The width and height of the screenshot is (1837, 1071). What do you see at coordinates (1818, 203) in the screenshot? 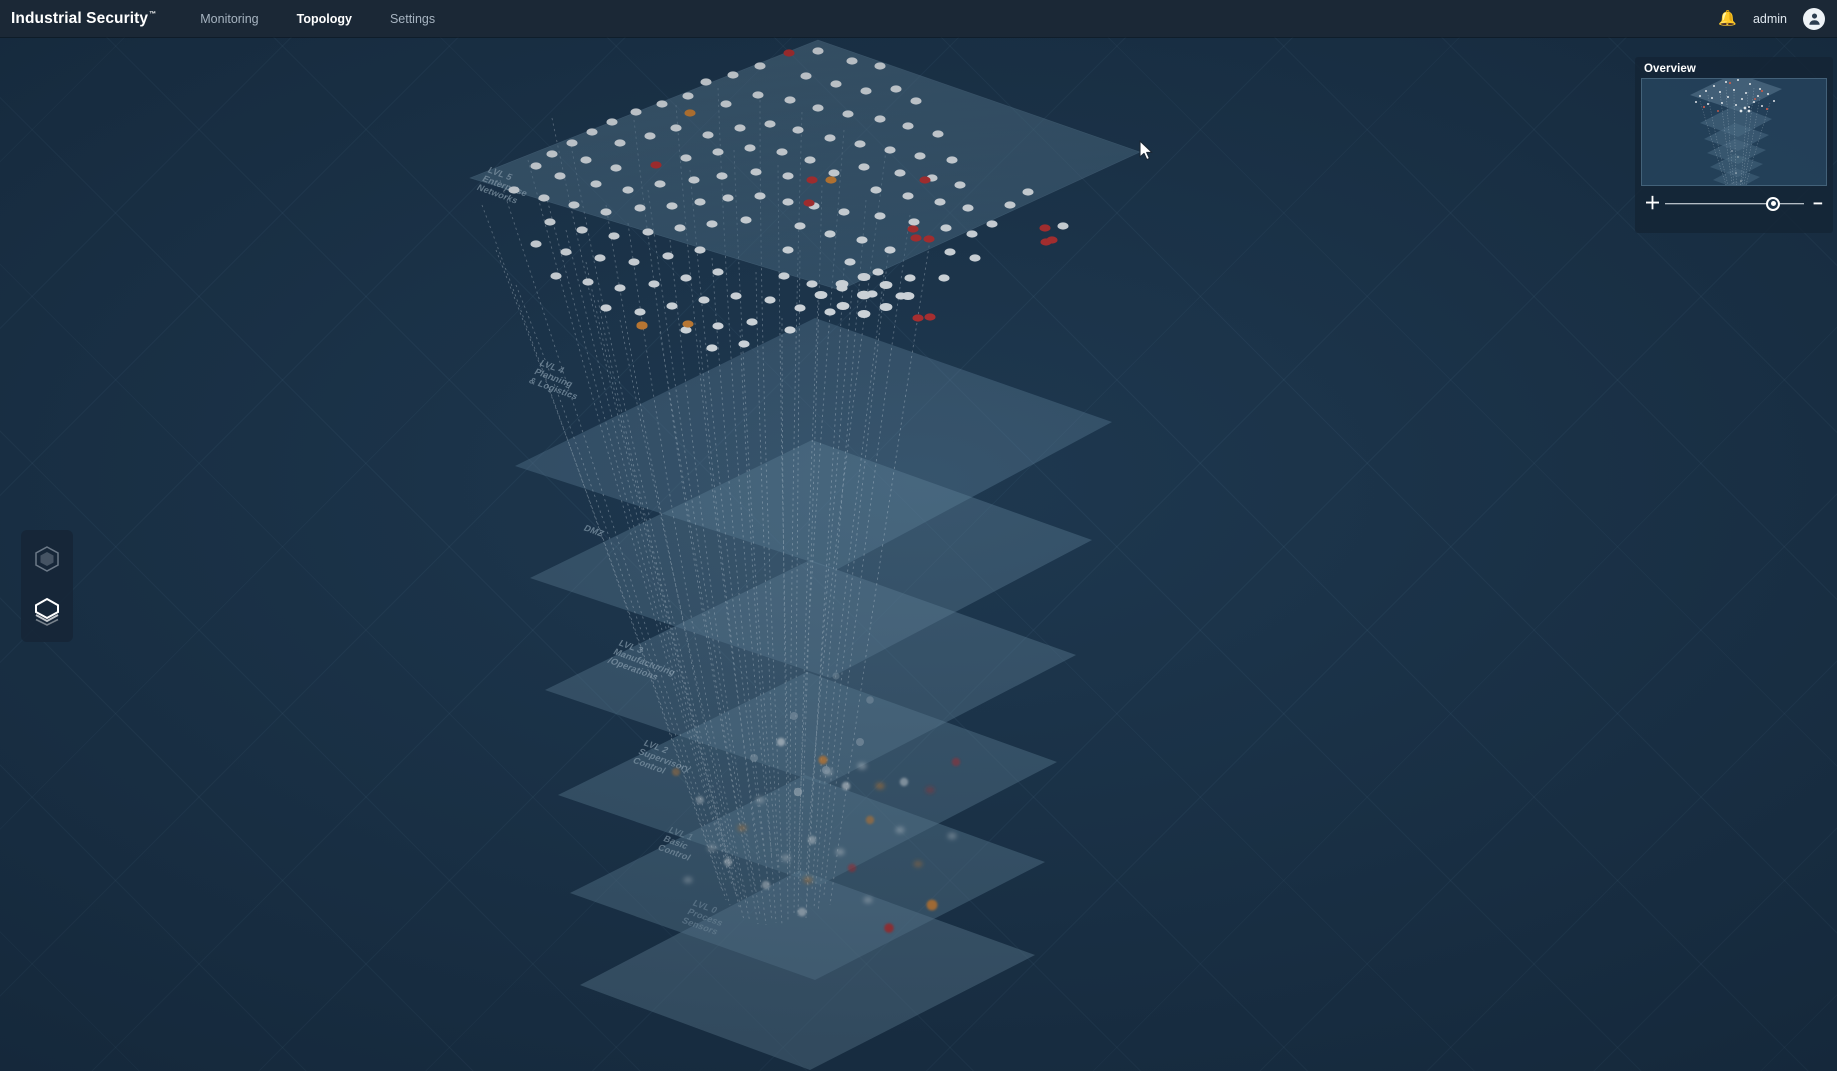
I see `zoom-out-button: −` at bounding box center [1818, 203].